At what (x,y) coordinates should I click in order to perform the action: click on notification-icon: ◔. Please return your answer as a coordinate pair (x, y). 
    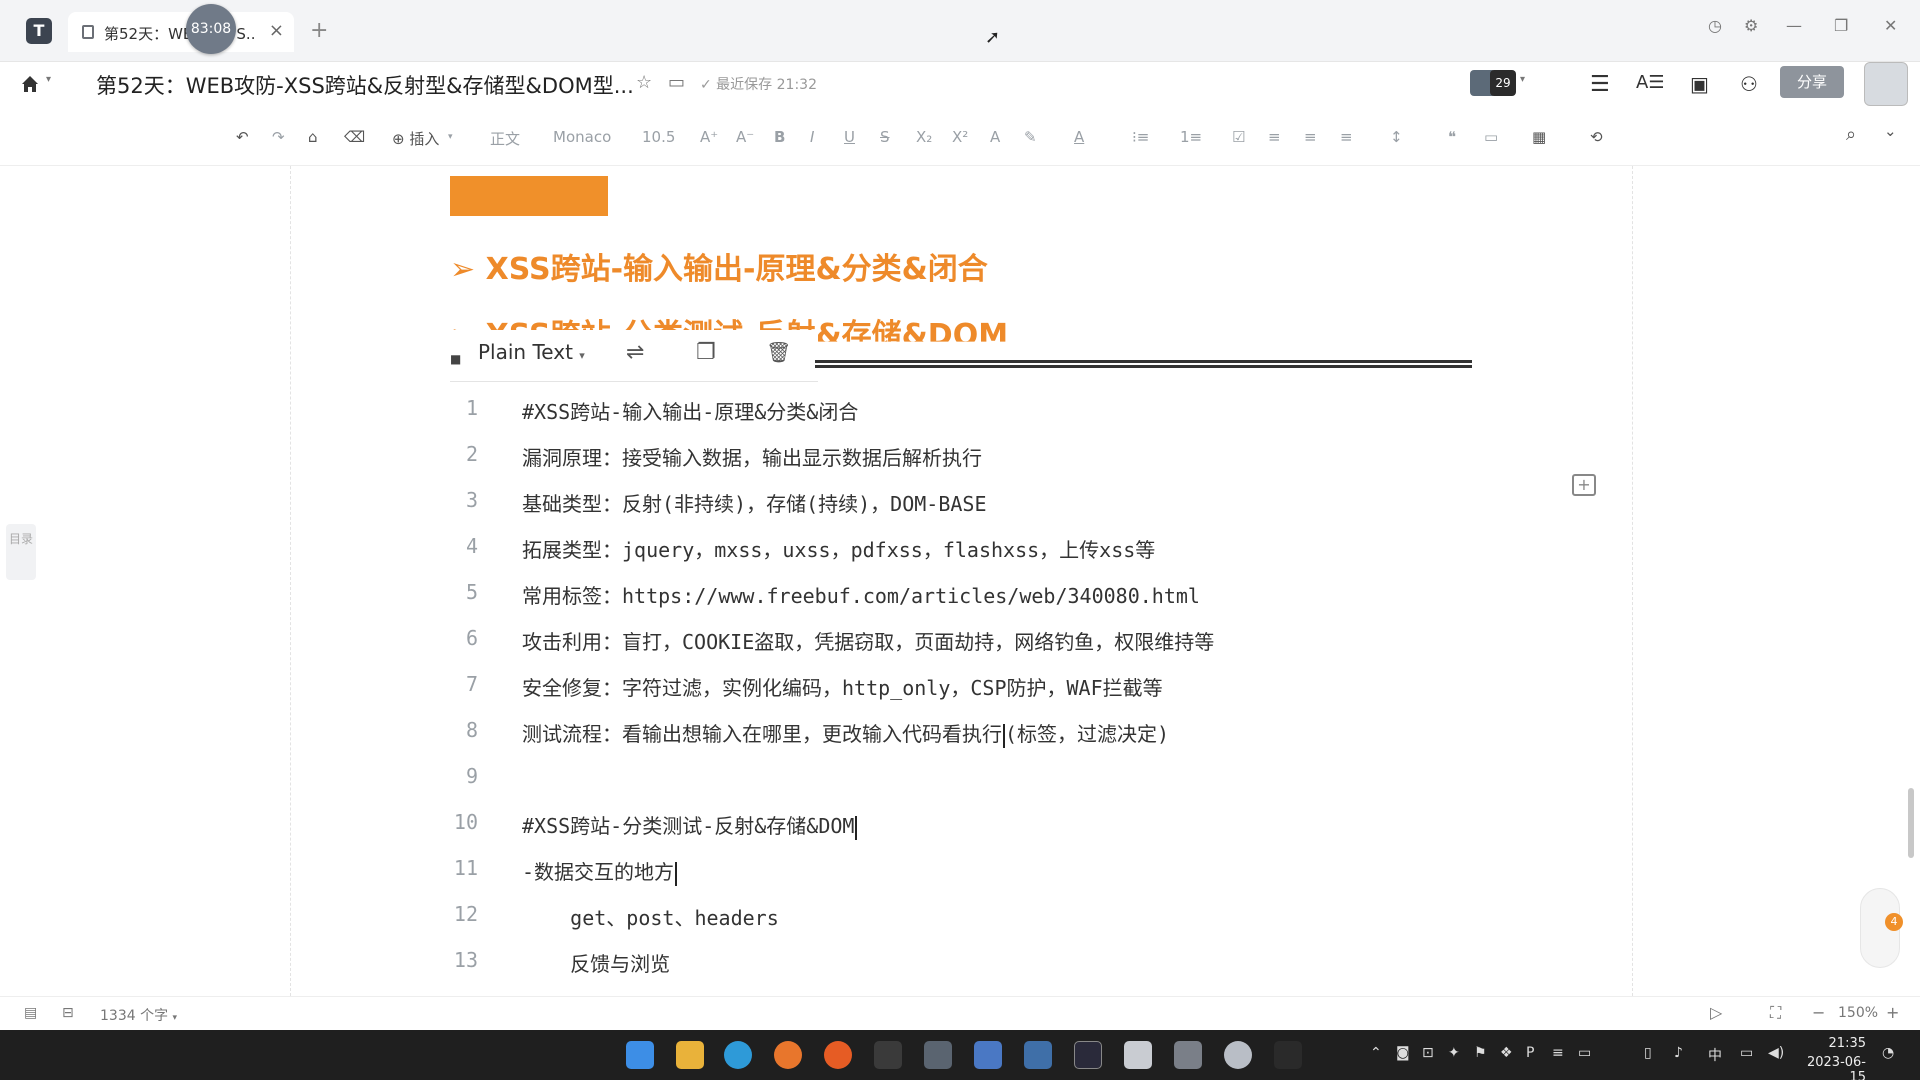
    Looking at the image, I should click on (1888, 1053).